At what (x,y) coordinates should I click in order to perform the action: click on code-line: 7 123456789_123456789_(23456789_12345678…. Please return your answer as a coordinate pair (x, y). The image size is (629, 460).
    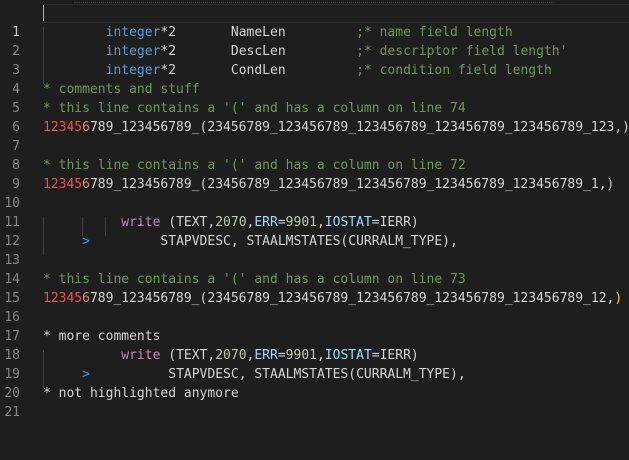
    Looking at the image, I should click on (314, 136).